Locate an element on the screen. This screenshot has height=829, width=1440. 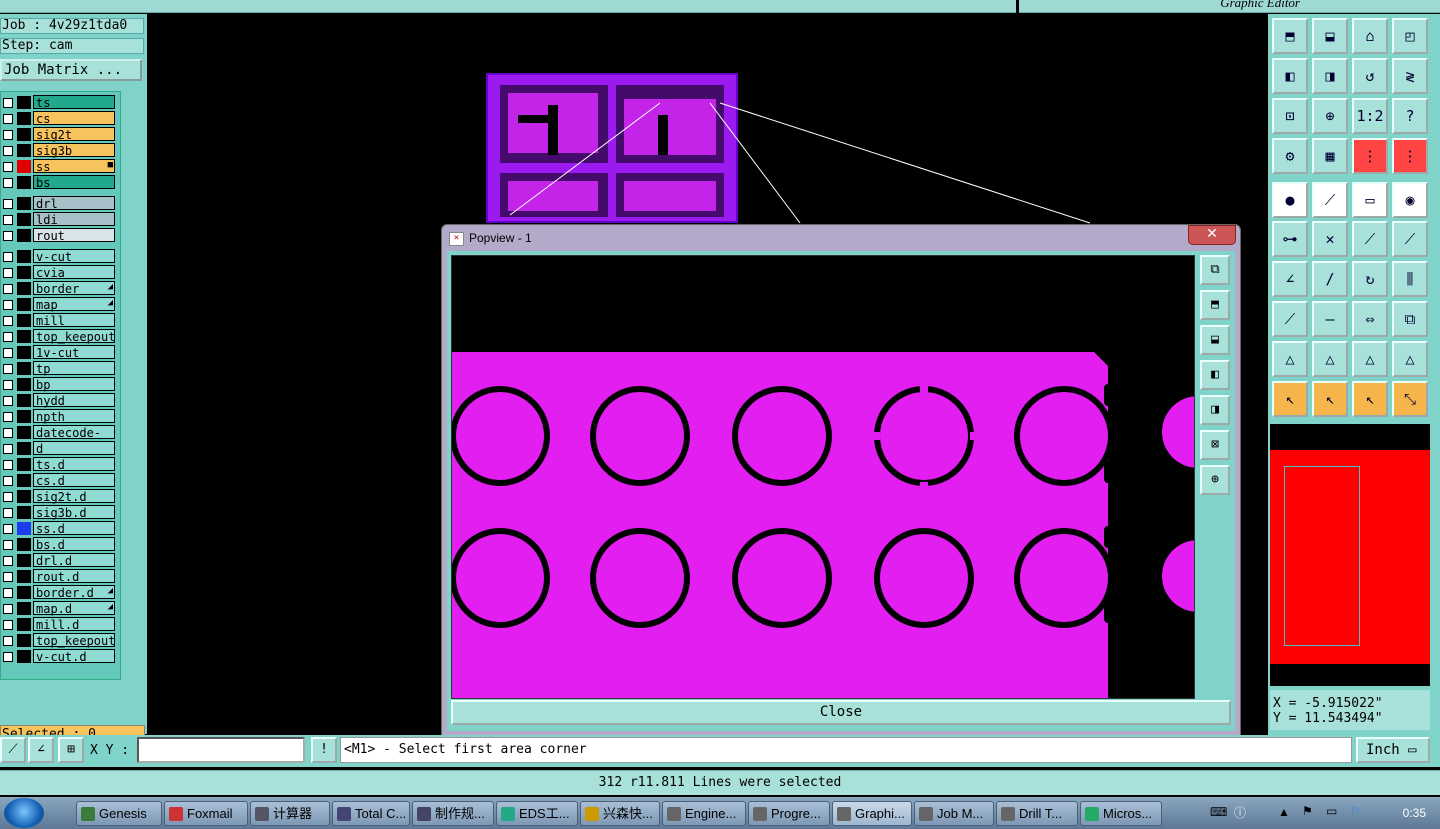
layer-row: mill.d is located at coordinates (60, 624).